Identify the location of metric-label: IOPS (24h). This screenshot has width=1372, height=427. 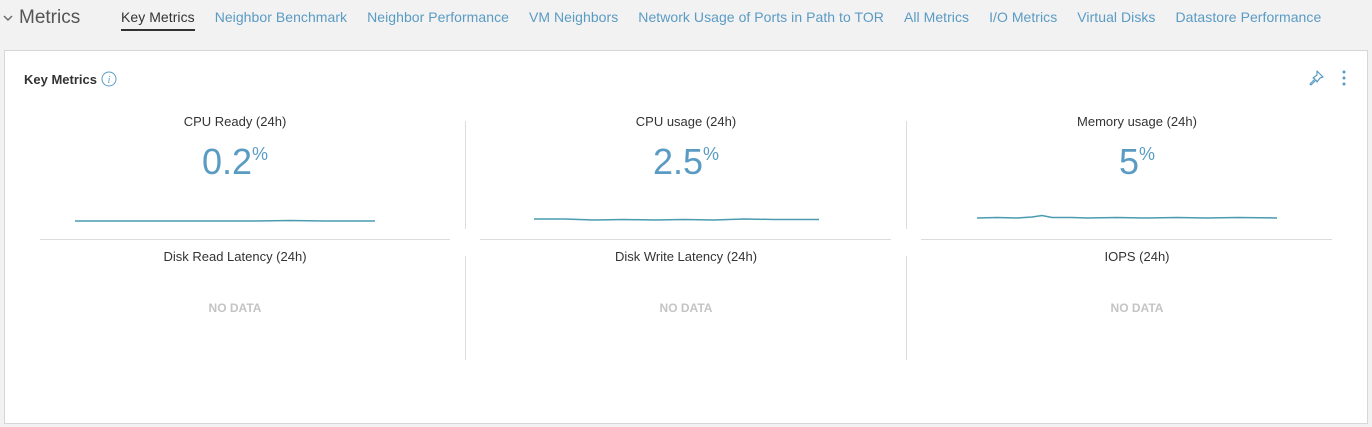
(1137, 256).